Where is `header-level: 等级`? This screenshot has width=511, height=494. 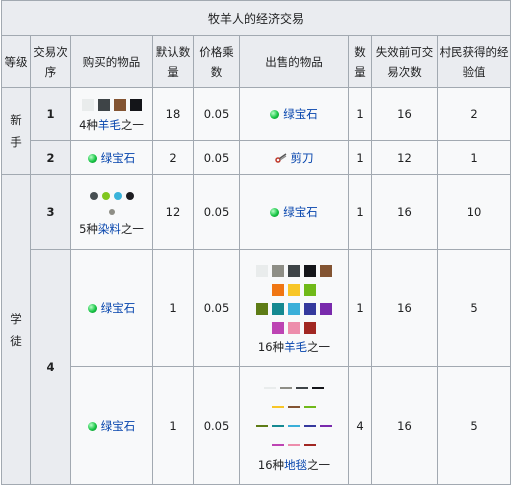
header-level: 等级 is located at coordinates (16, 61).